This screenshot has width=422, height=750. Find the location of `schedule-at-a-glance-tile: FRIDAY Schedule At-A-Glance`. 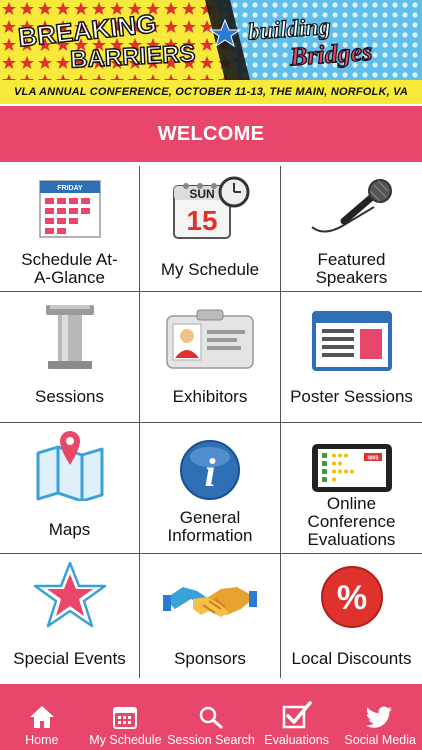

schedule-at-a-glance-tile: FRIDAY Schedule At-A-Glance is located at coordinates (70, 229).